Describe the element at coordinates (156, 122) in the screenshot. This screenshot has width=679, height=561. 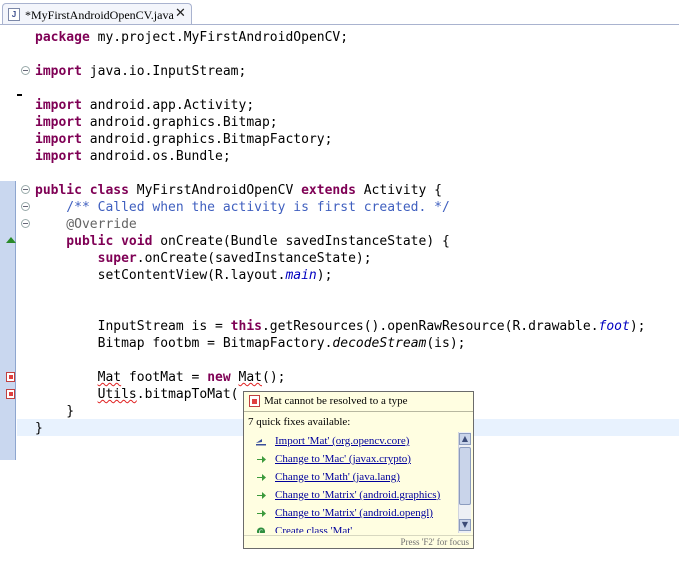
I see `code-line: import android.graphics.Bitmap;` at that location.